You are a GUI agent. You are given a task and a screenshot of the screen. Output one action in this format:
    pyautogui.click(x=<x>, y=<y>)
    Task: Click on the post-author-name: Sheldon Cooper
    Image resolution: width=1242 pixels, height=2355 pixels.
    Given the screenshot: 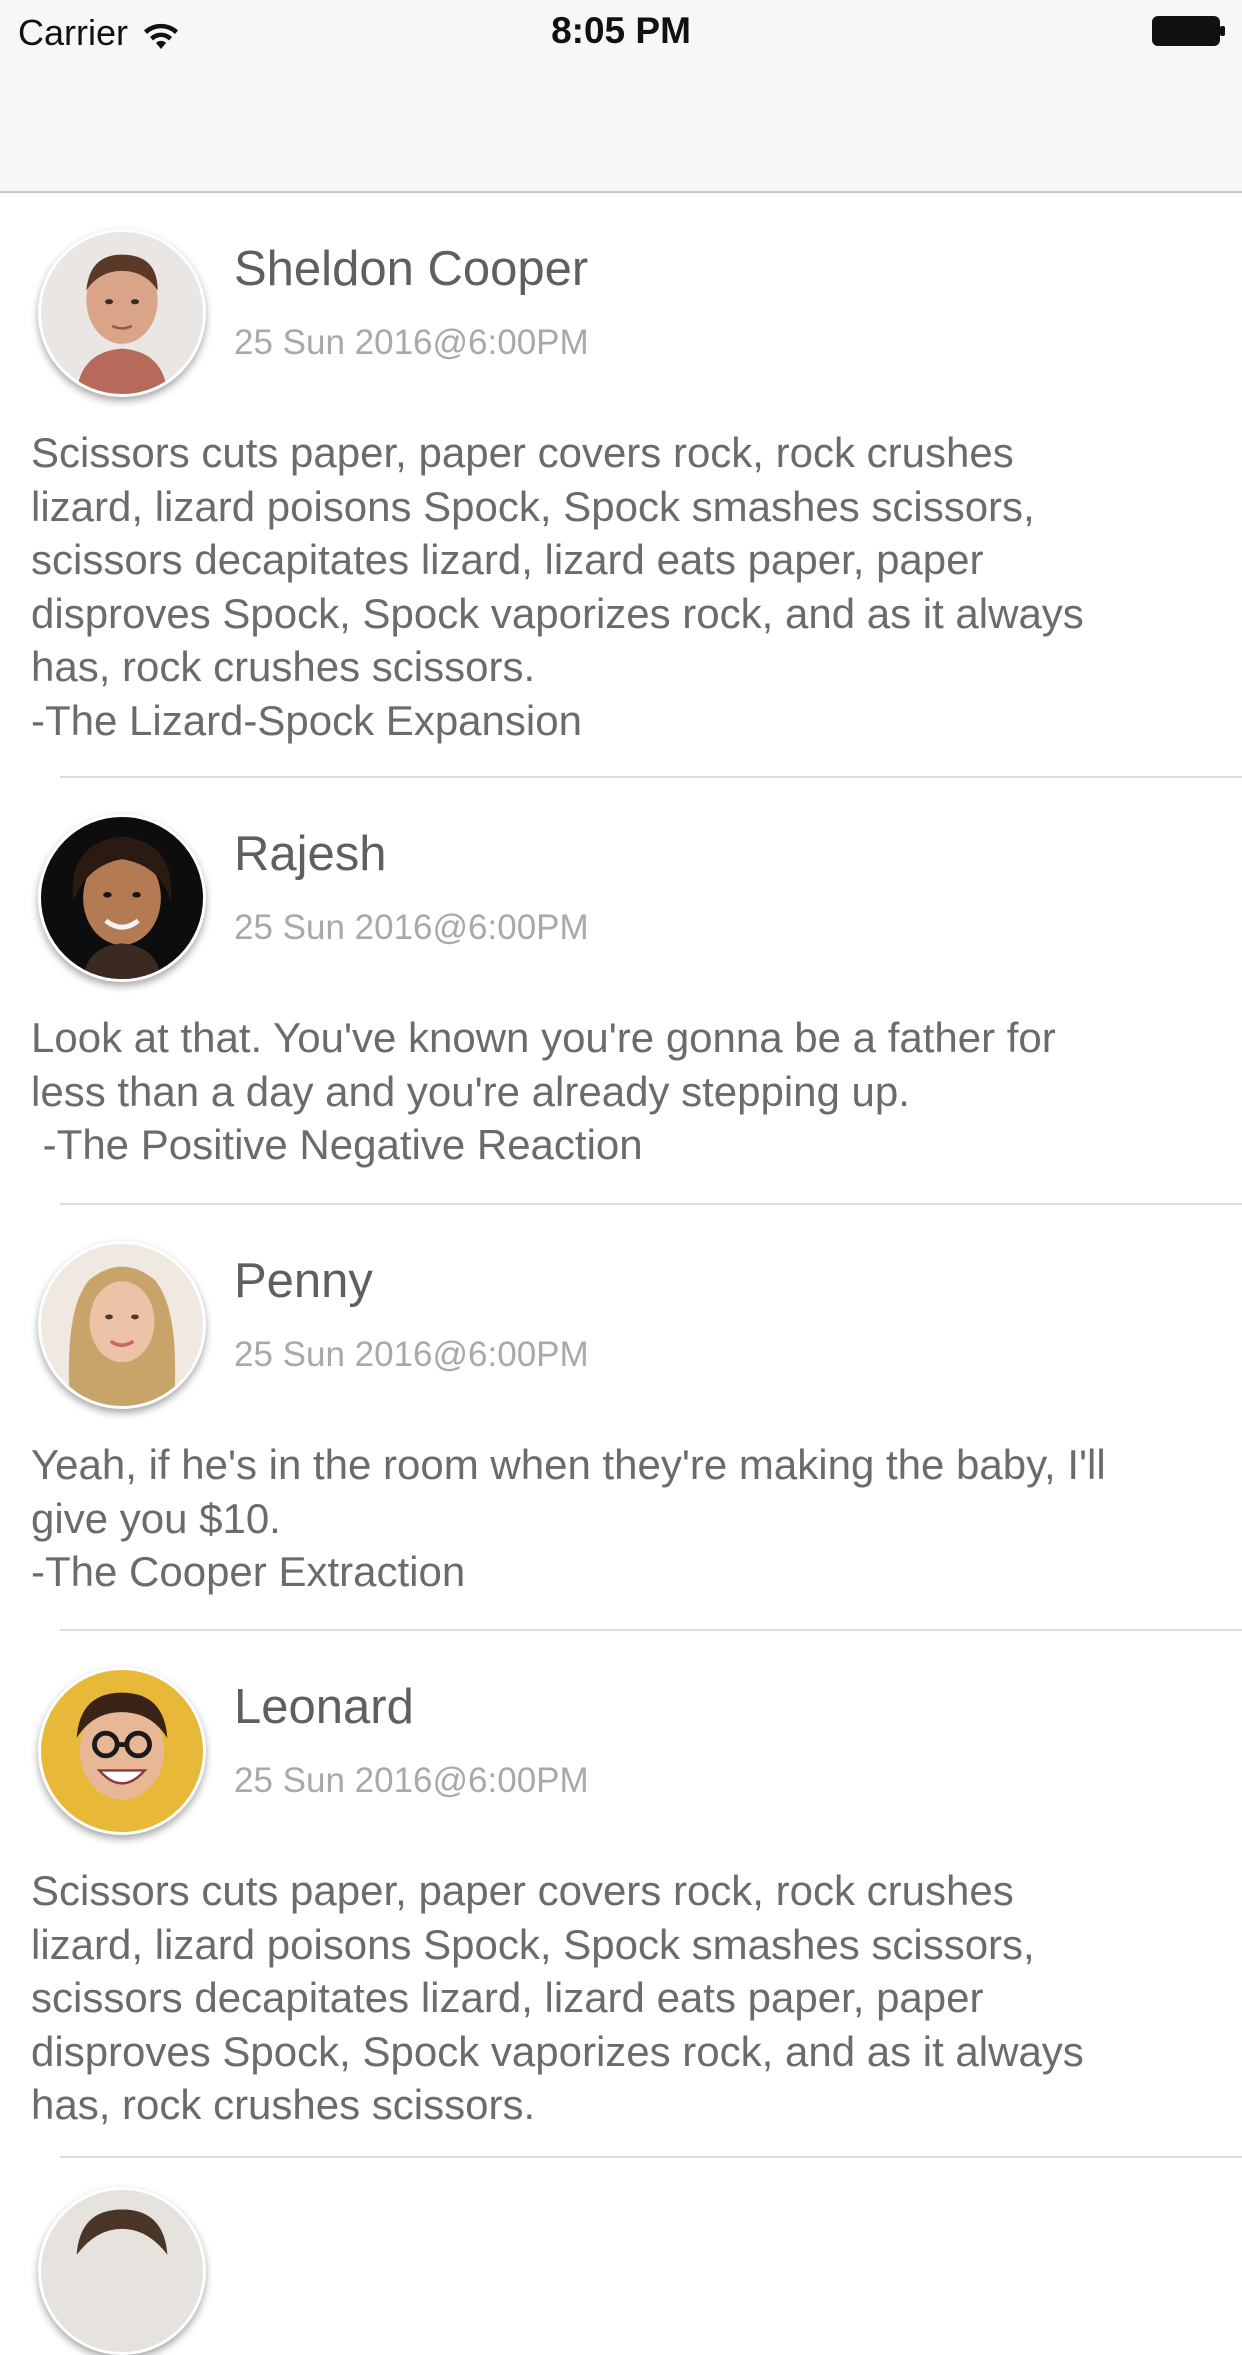 What is the action you would take?
    pyautogui.click(x=411, y=269)
    